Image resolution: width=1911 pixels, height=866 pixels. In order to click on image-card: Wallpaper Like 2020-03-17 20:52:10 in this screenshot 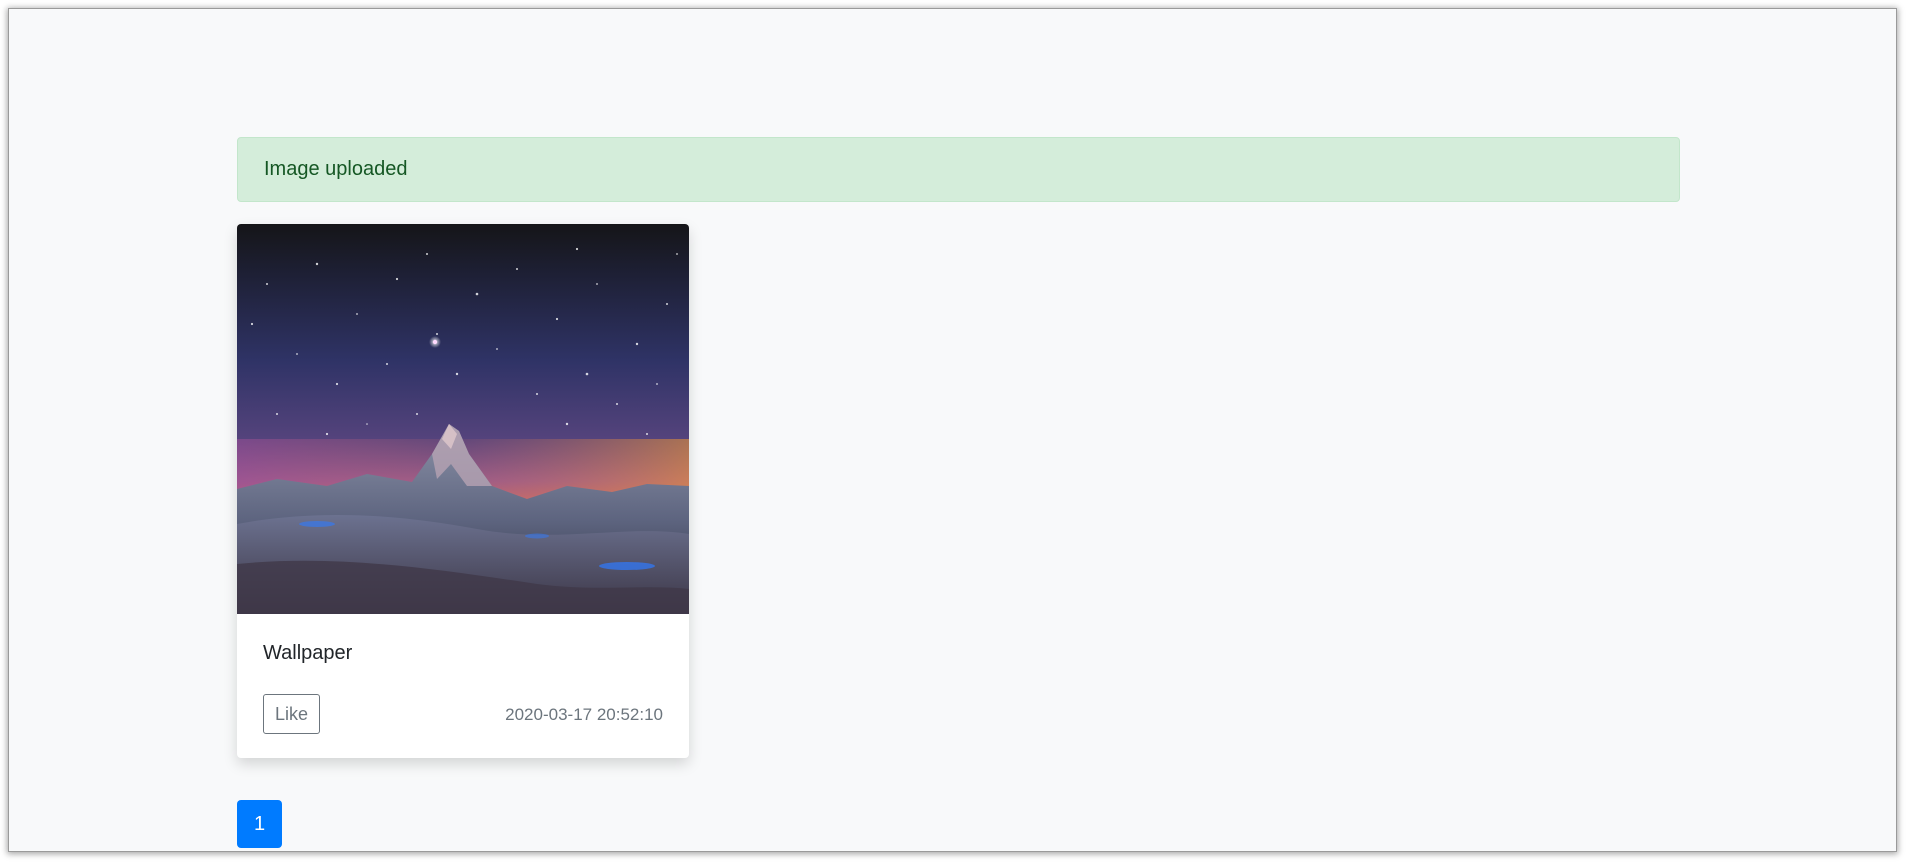, I will do `click(463, 491)`.